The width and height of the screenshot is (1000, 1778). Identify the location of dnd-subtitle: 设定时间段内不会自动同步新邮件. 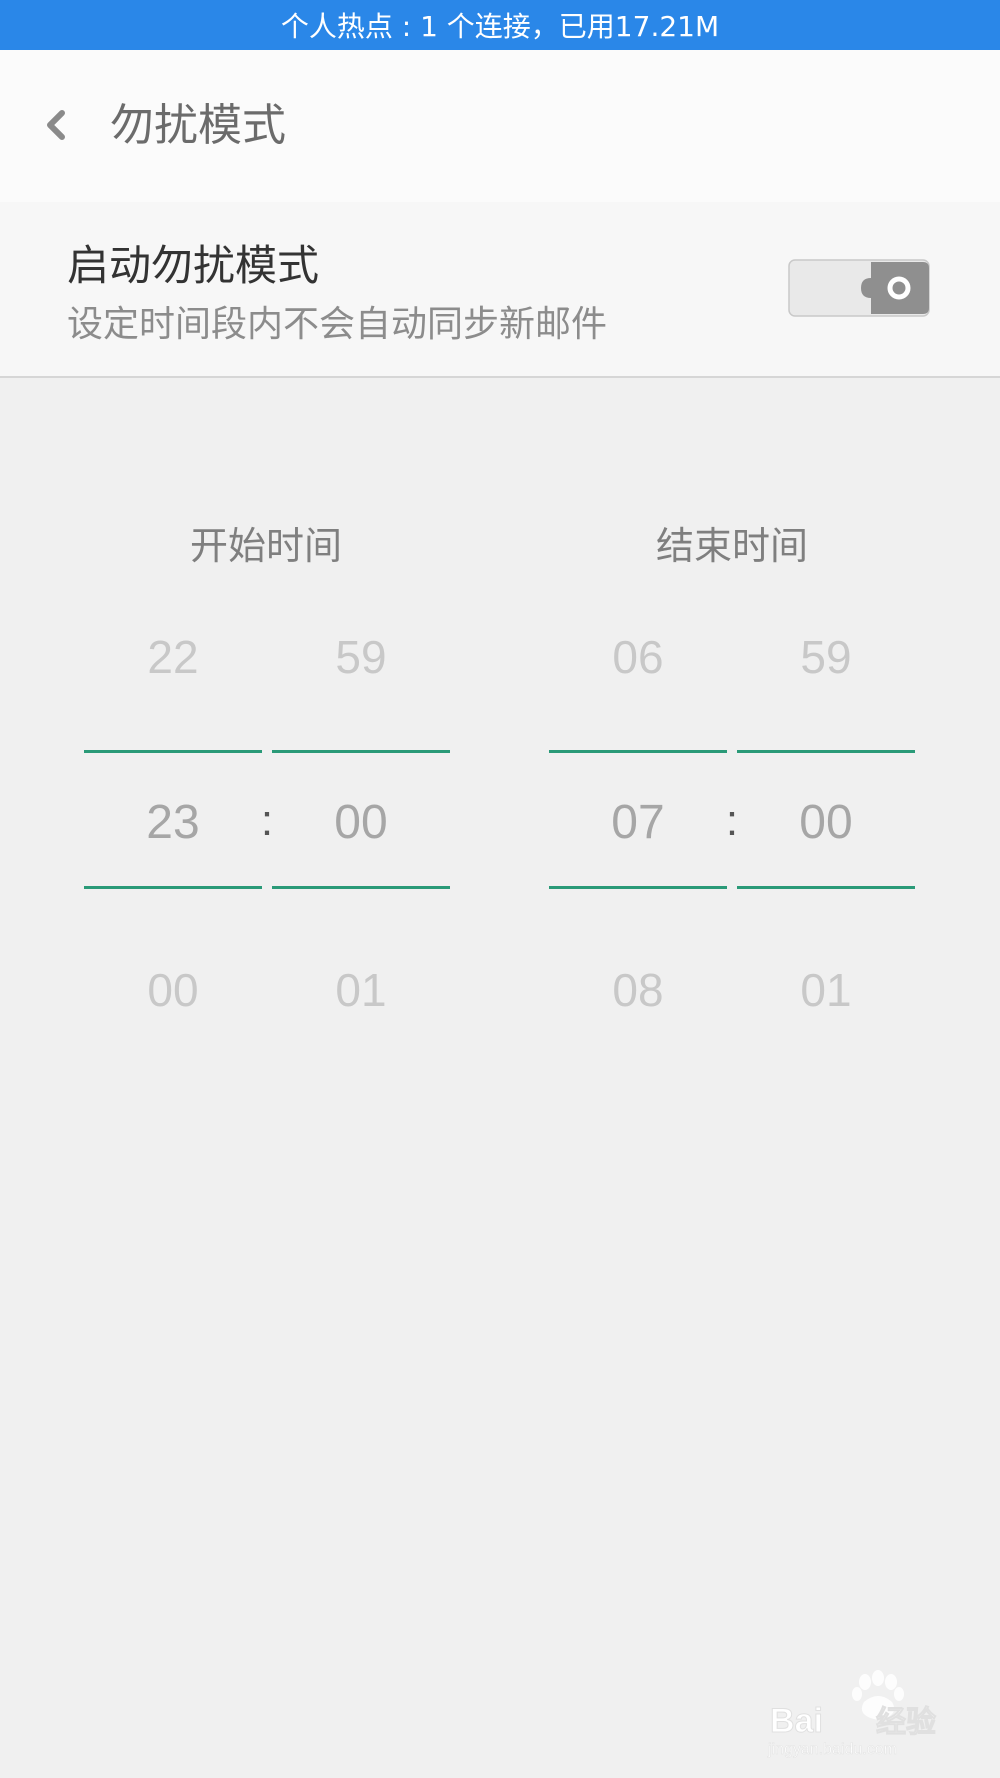
(337, 324).